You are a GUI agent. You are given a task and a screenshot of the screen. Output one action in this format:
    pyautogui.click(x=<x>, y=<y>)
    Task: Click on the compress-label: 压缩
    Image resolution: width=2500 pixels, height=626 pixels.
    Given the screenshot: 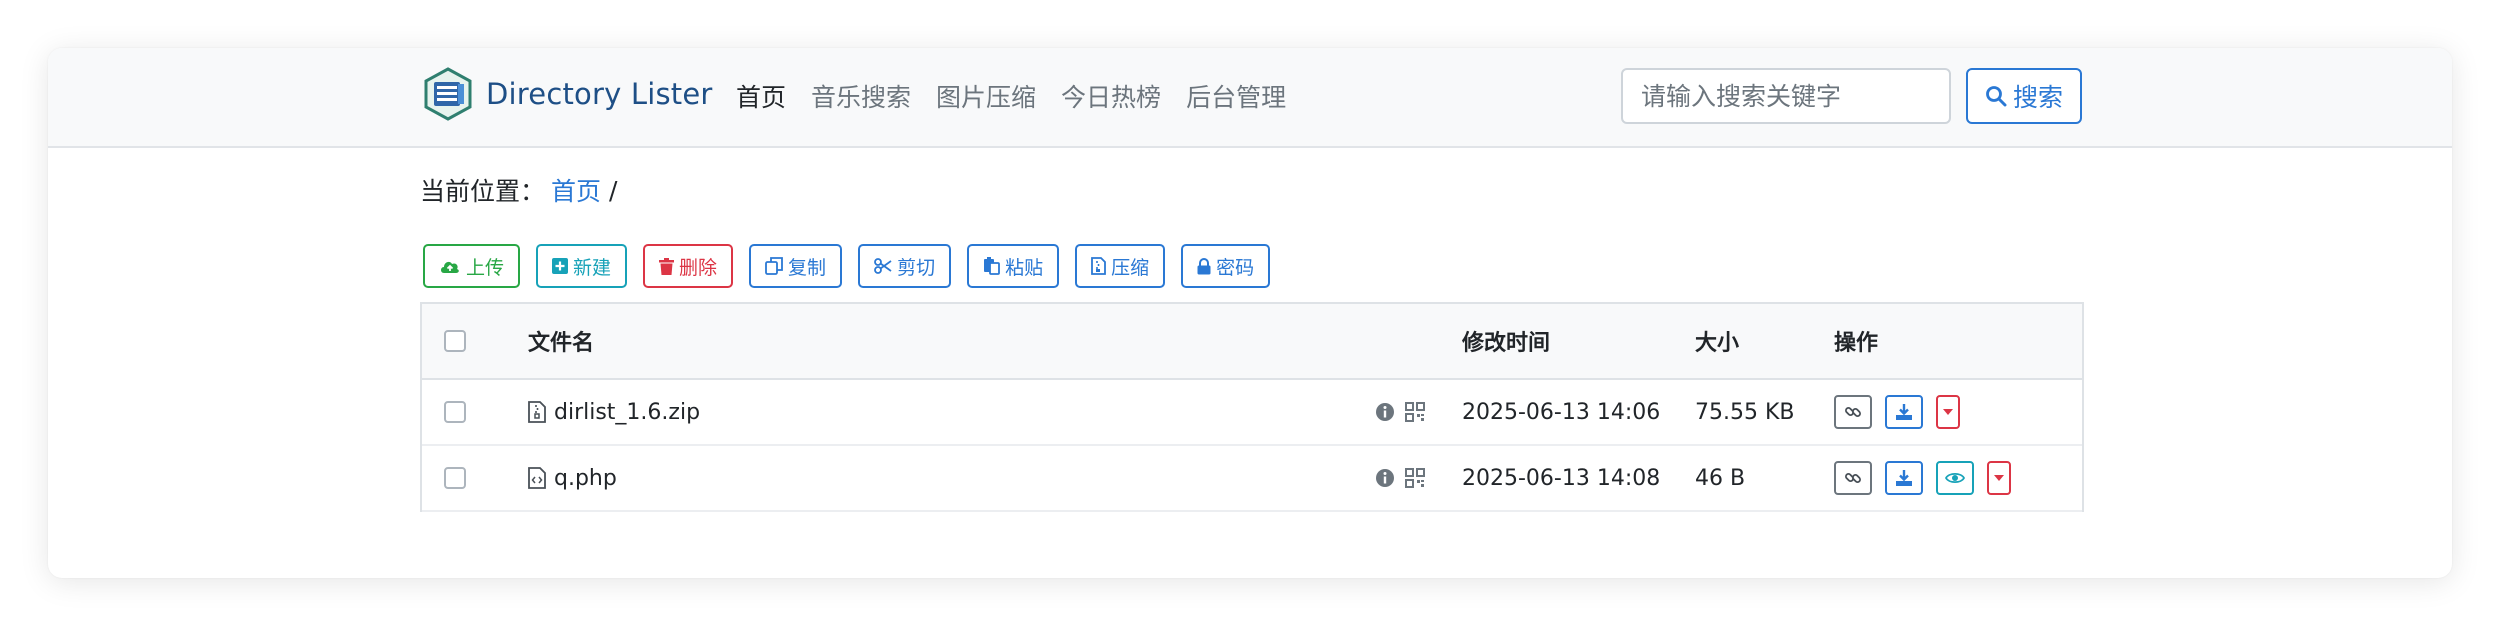 What is the action you would take?
    pyautogui.click(x=1130, y=267)
    